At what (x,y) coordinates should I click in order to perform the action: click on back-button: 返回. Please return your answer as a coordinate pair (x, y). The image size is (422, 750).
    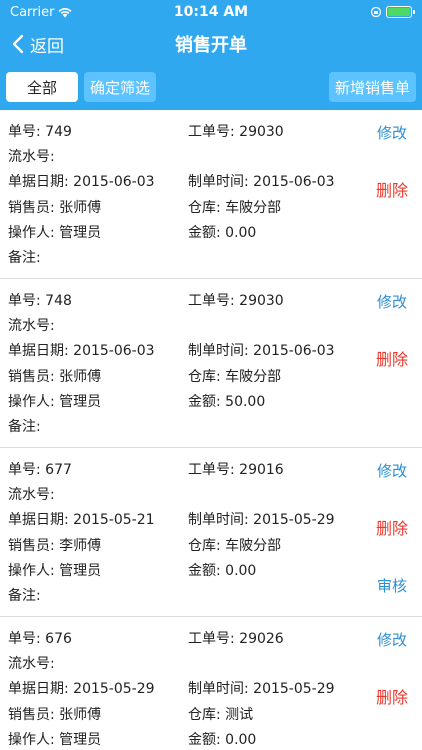
    Looking at the image, I should click on (38, 44).